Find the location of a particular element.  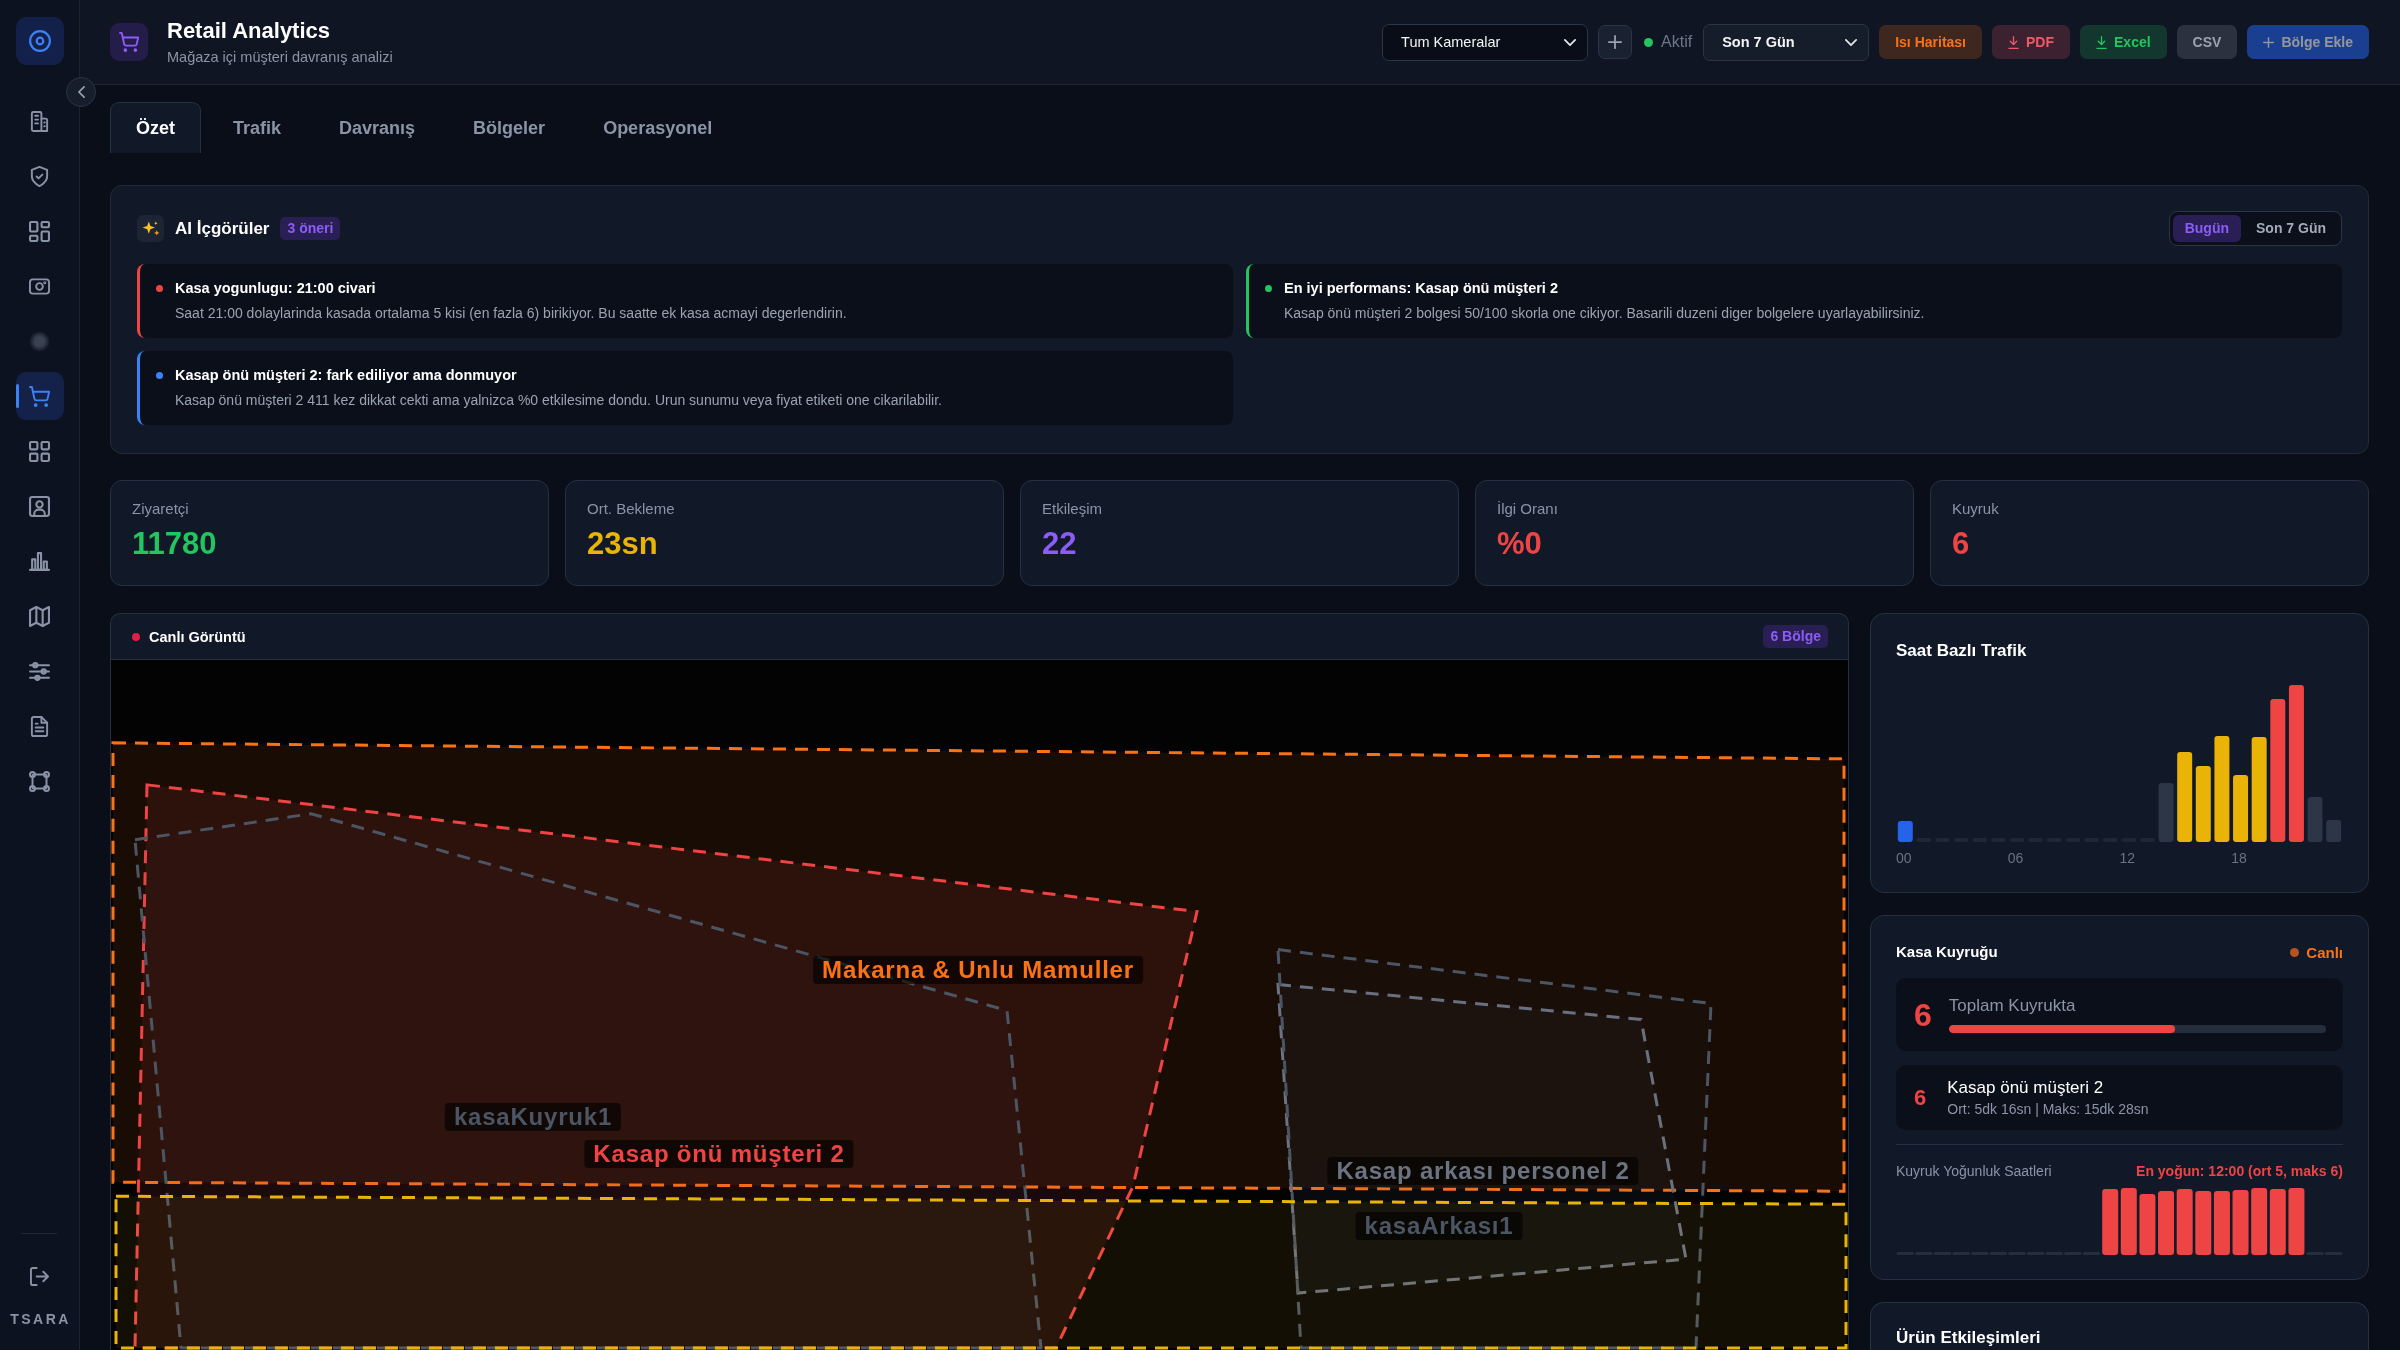

tab: Davranış is located at coordinates (377, 127).